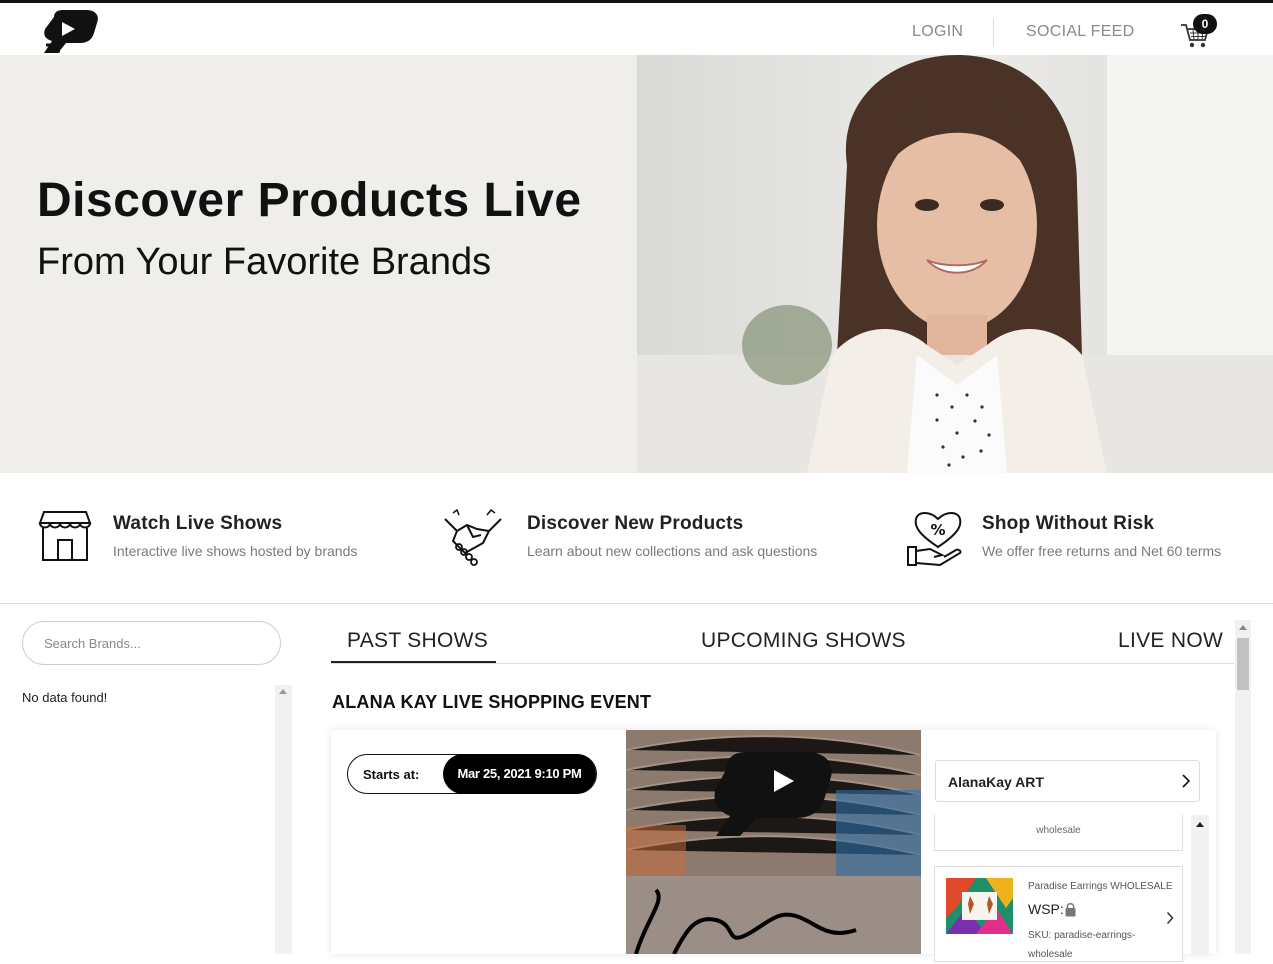  Describe the element at coordinates (1243, 664) in the screenshot. I see `scrollbar-thumb` at that location.